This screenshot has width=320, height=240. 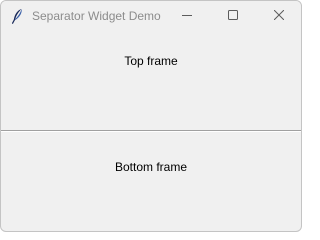 I want to click on title-bar: Separator Widget Demo, so click(x=151, y=16).